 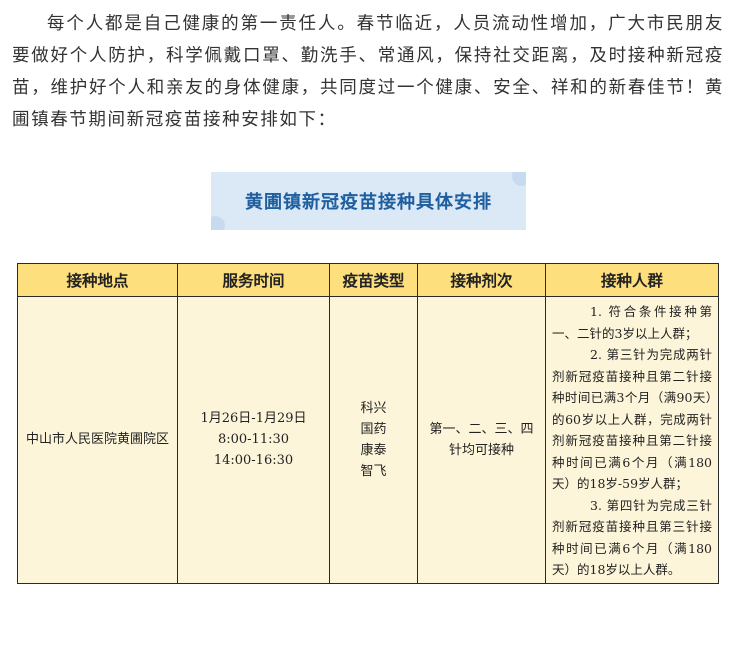 What do you see at coordinates (632, 280) in the screenshot?
I see `header-target-group: 接种人群` at bounding box center [632, 280].